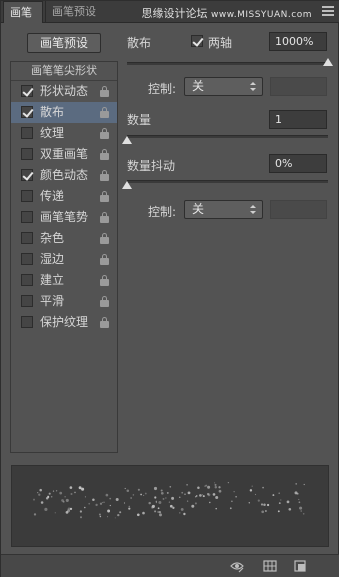  Describe the element at coordinates (64, 322) in the screenshot. I see `list-item-protect-texture: 保护纹理` at that location.